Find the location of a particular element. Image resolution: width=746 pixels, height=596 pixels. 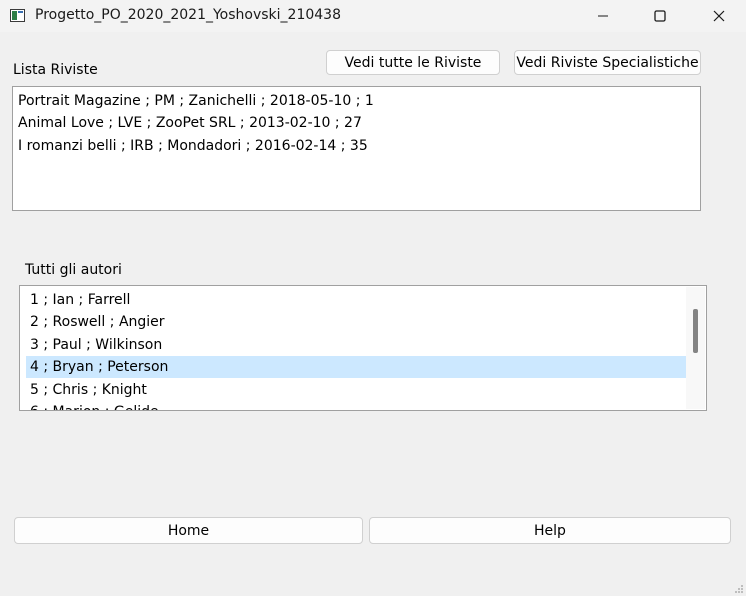

show-all-magazines-button: Vedi tutte le Riviste is located at coordinates (413, 62).